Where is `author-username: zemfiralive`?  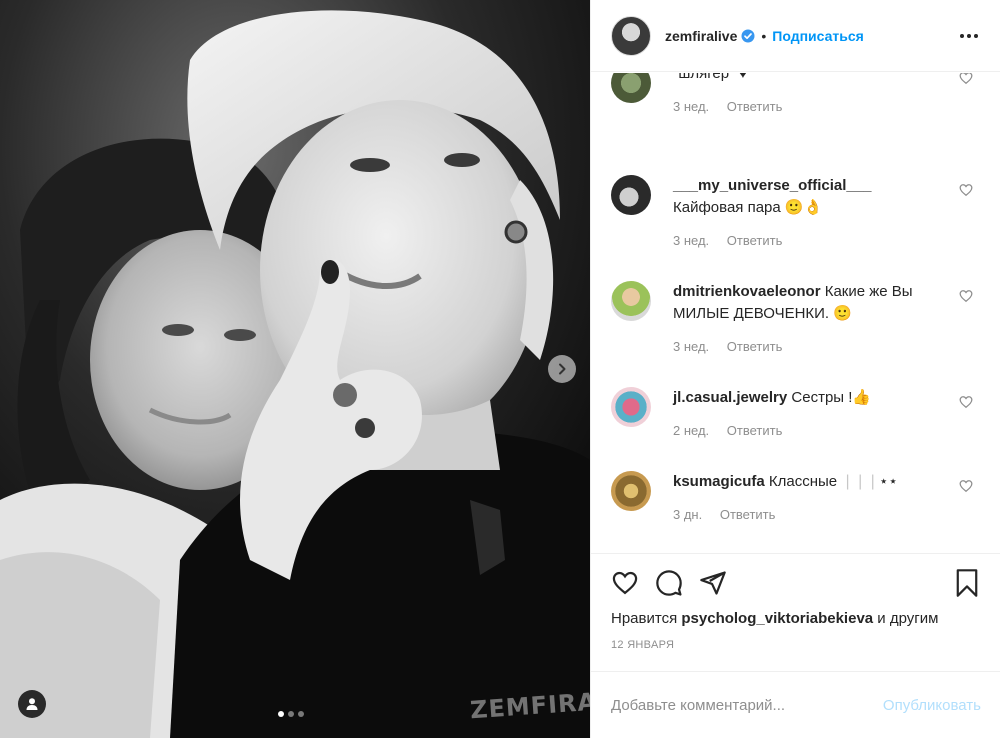
author-username: zemfiralive is located at coordinates (701, 36).